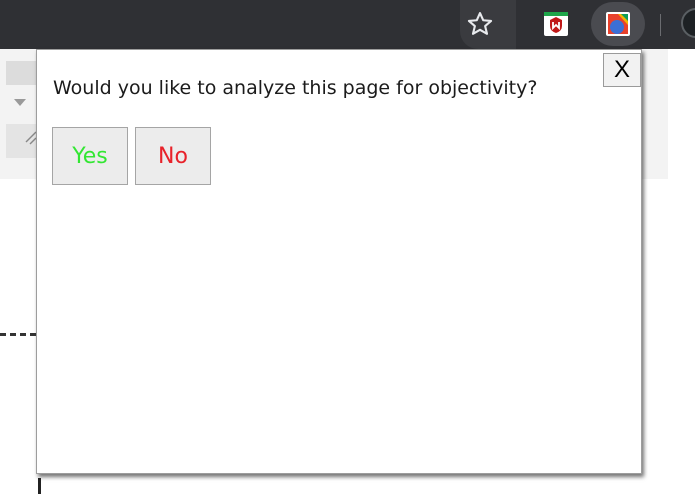 This screenshot has width=695, height=494. Describe the element at coordinates (660, 25) in the screenshot. I see `toolbar-separator` at that location.